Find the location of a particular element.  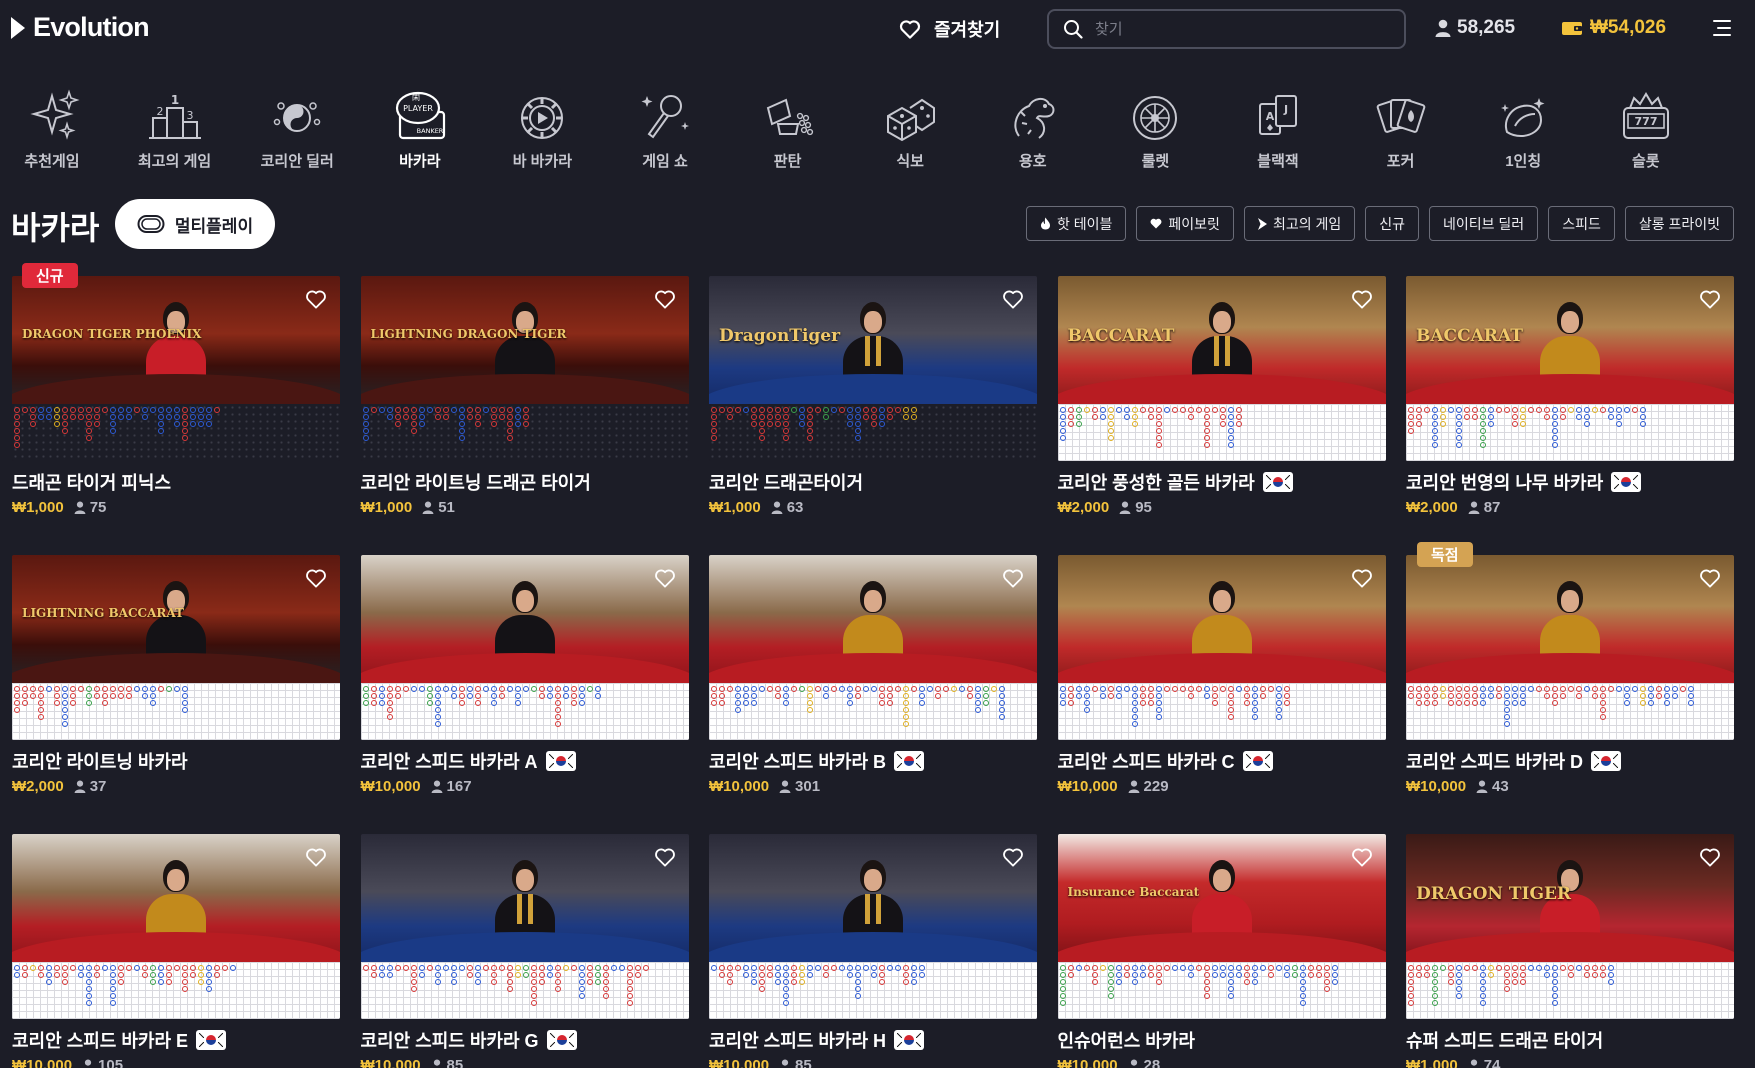

filter-chip: 최고의 게임 is located at coordinates (1299, 223).